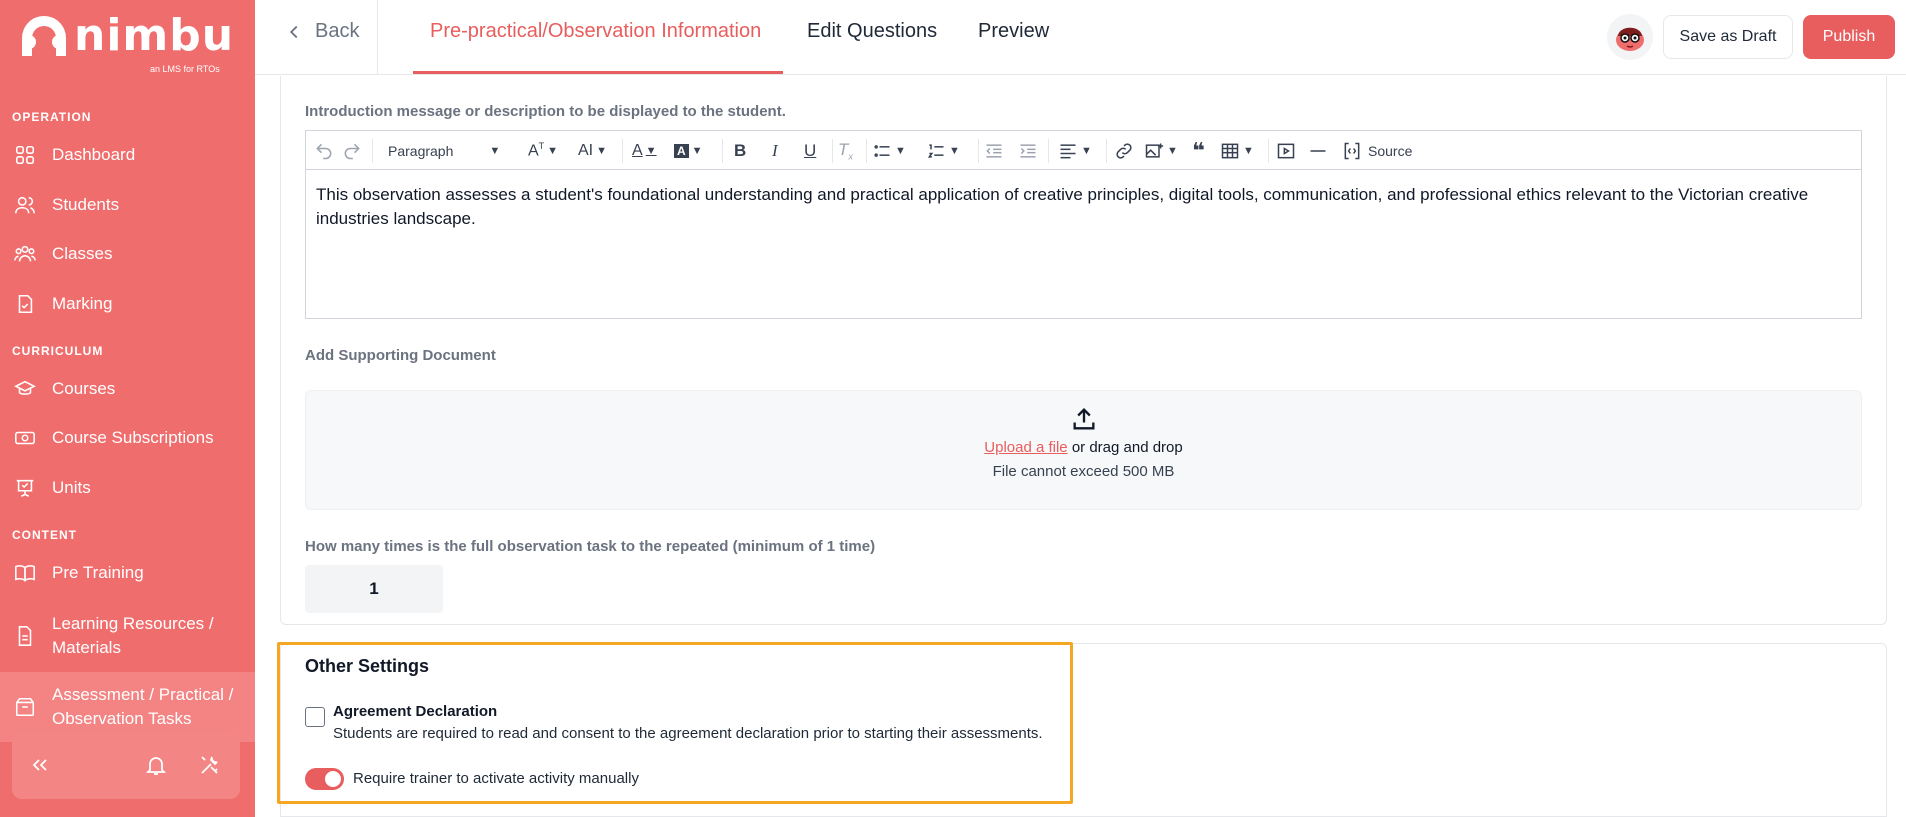 The width and height of the screenshot is (1906, 817). Describe the element at coordinates (536, 150) in the screenshot. I see `font-size-icon: AT` at that location.